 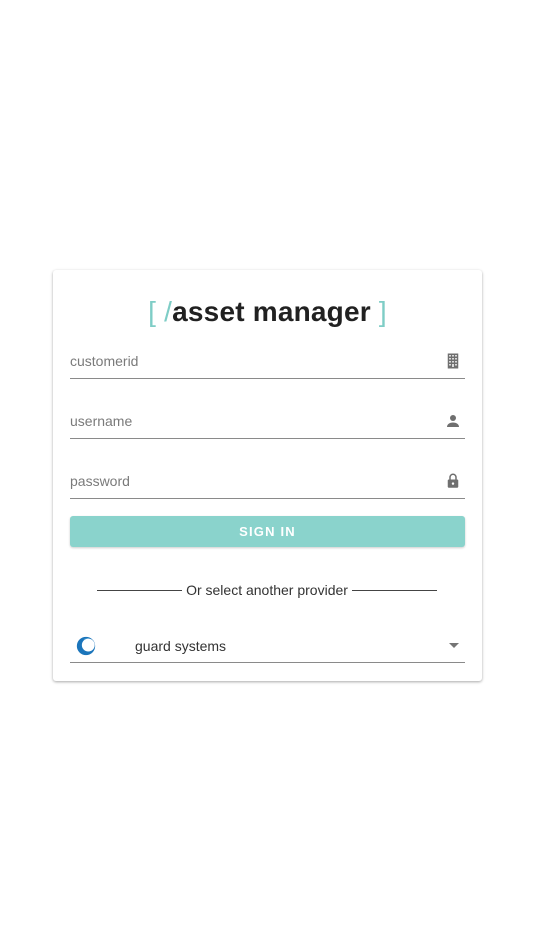 What do you see at coordinates (271, 311) in the screenshot?
I see `logo-name: asset manager` at bounding box center [271, 311].